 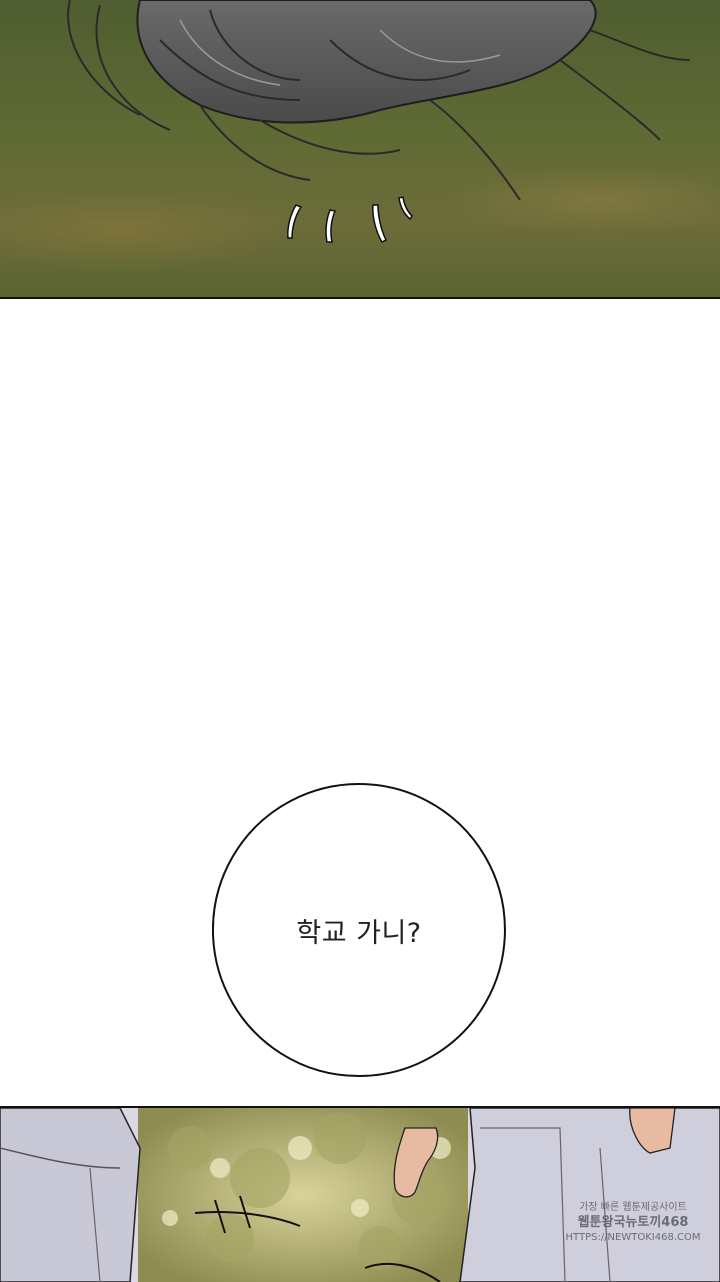 I want to click on speech-bubble-text: 학교 가니?, so click(x=359, y=933).